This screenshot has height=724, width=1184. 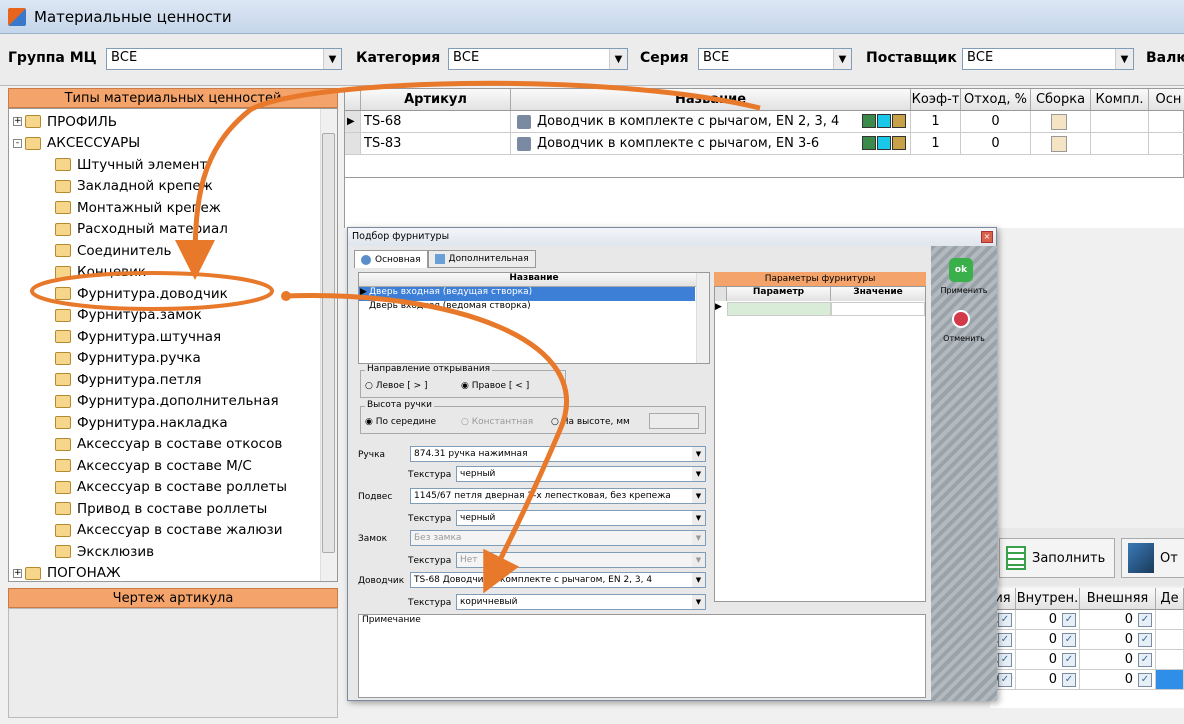 I want to click on tree-item: Аксессуар в составе роллеты, so click(x=171, y=487).